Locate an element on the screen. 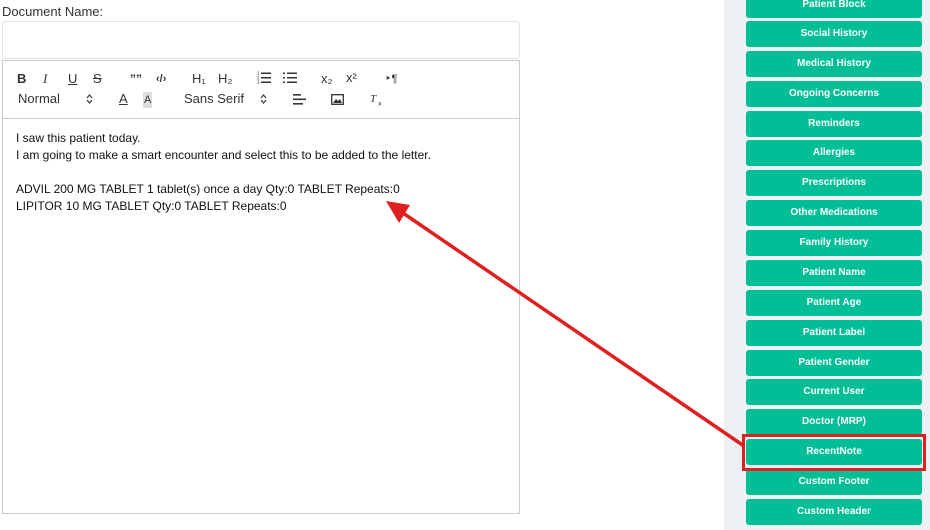  ongoing-concerns-button: Ongoing Concerns is located at coordinates (834, 94).